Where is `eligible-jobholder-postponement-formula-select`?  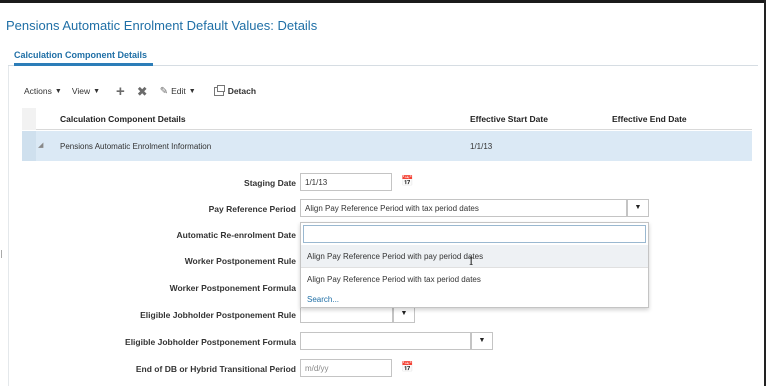
eligible-jobholder-postponement-formula-select is located at coordinates (385, 341).